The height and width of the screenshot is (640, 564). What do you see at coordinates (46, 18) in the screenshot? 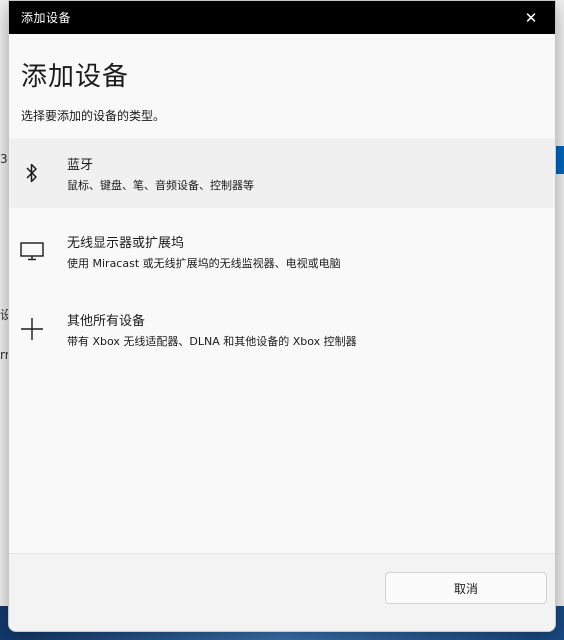
I see `window-title: 添加设备` at bounding box center [46, 18].